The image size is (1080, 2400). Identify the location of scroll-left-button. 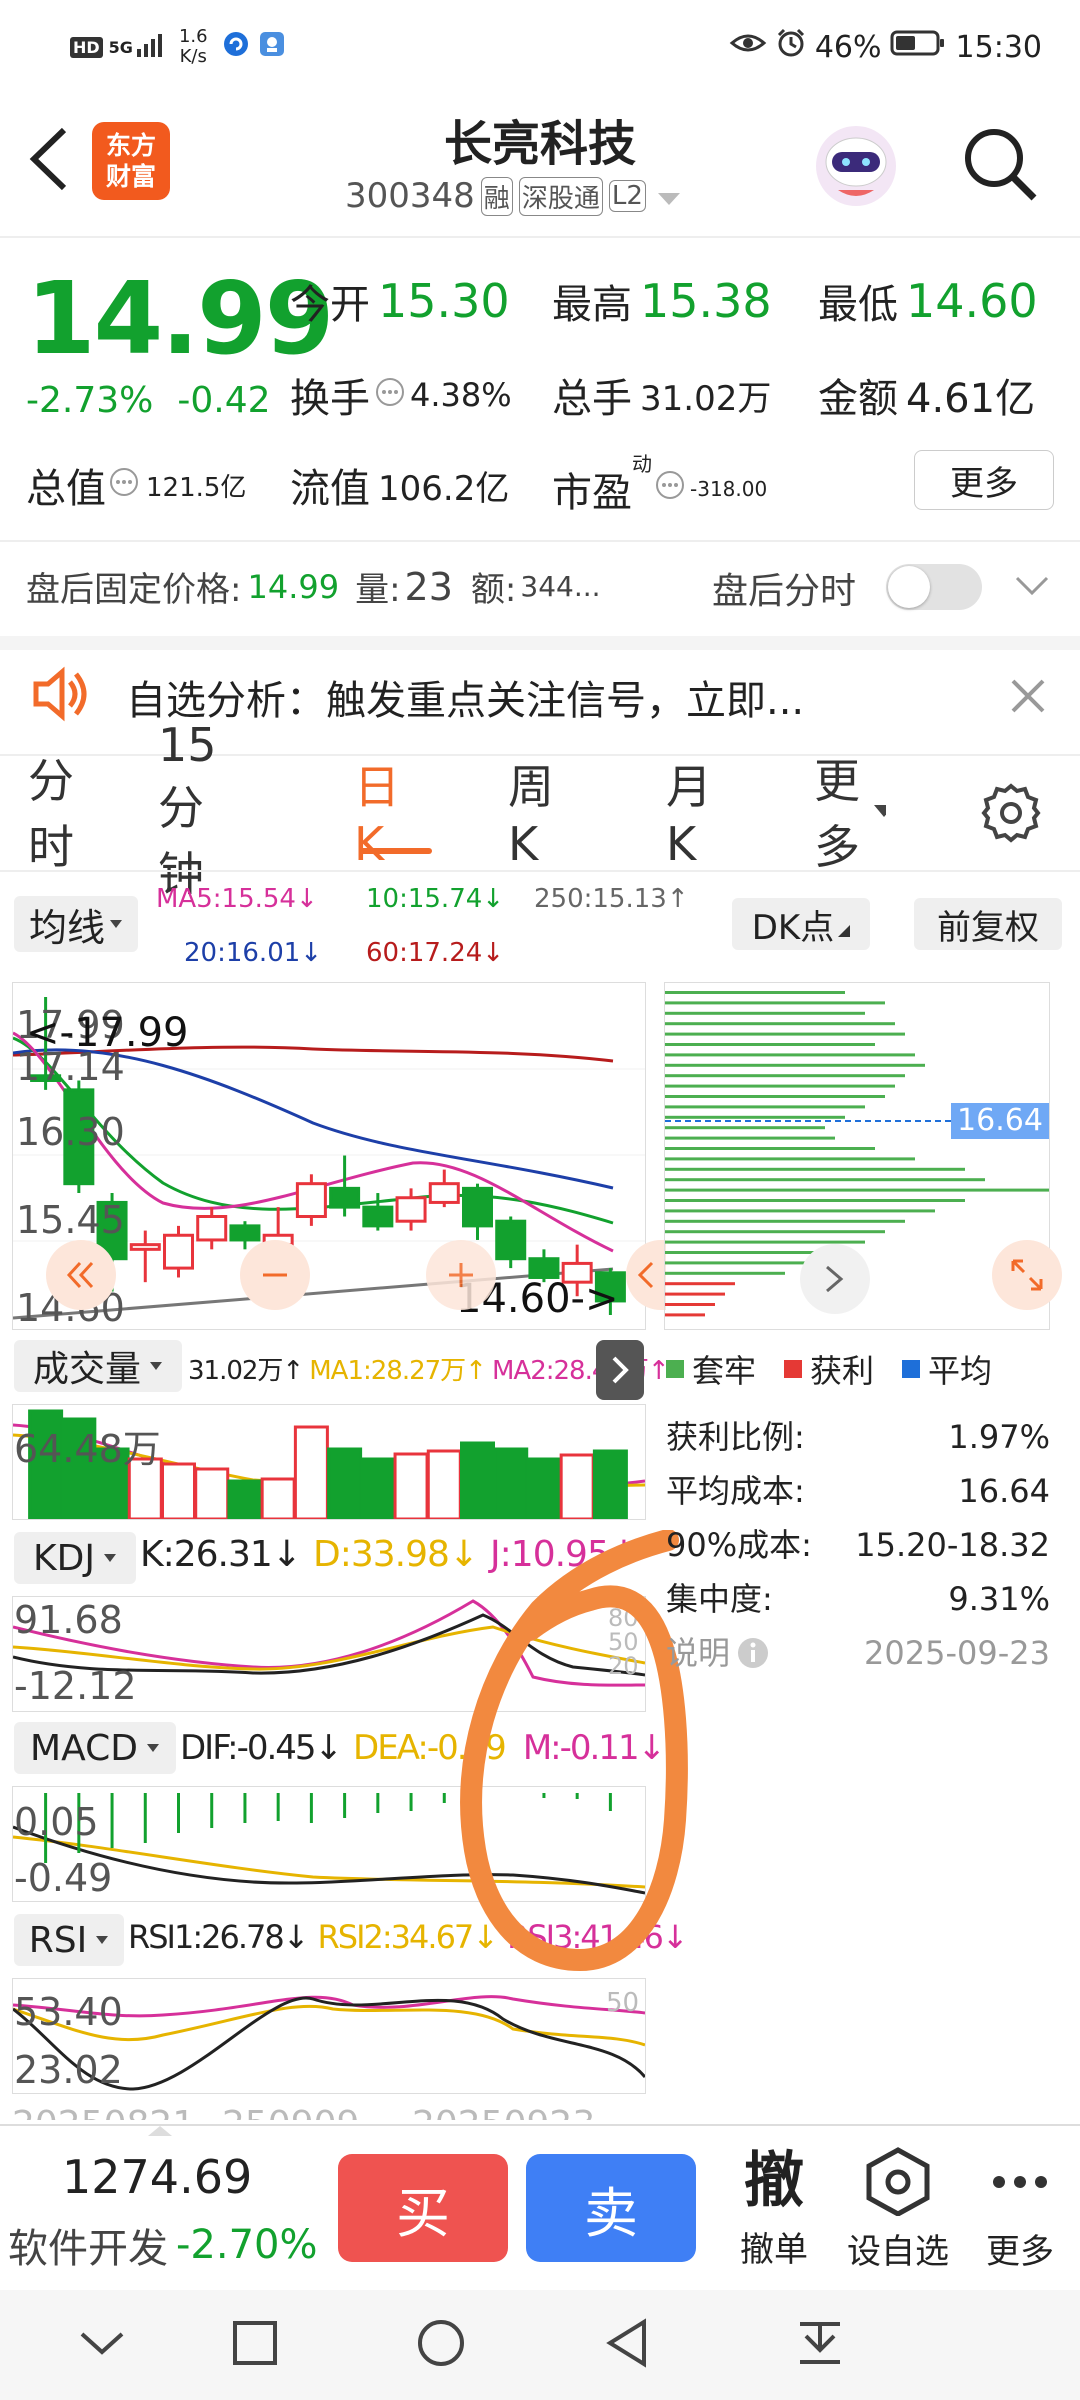
(81, 1275).